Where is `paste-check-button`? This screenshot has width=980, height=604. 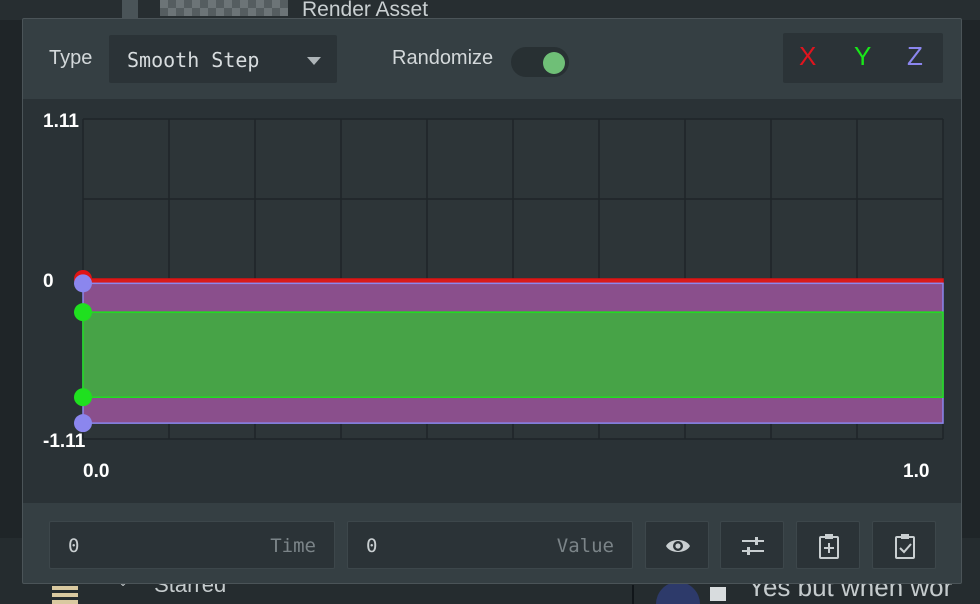
paste-check-button is located at coordinates (904, 545).